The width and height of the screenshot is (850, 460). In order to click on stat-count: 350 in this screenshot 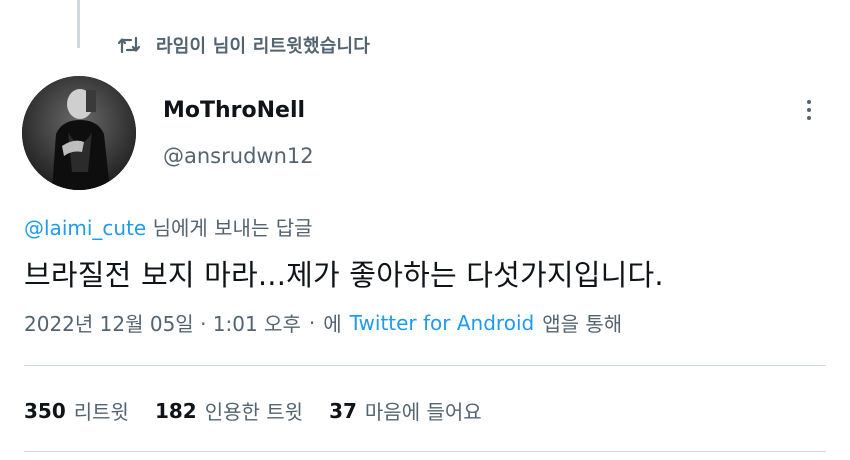, I will do `click(45, 410)`.